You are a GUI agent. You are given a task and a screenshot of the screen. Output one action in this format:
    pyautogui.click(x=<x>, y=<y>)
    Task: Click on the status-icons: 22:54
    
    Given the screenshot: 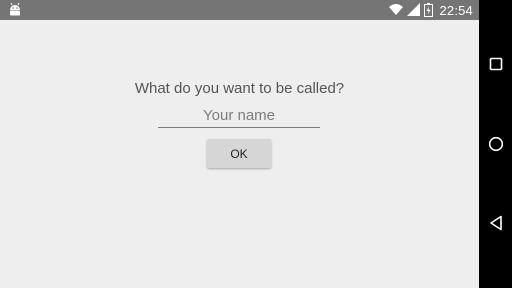 What is the action you would take?
    pyautogui.click(x=431, y=10)
    